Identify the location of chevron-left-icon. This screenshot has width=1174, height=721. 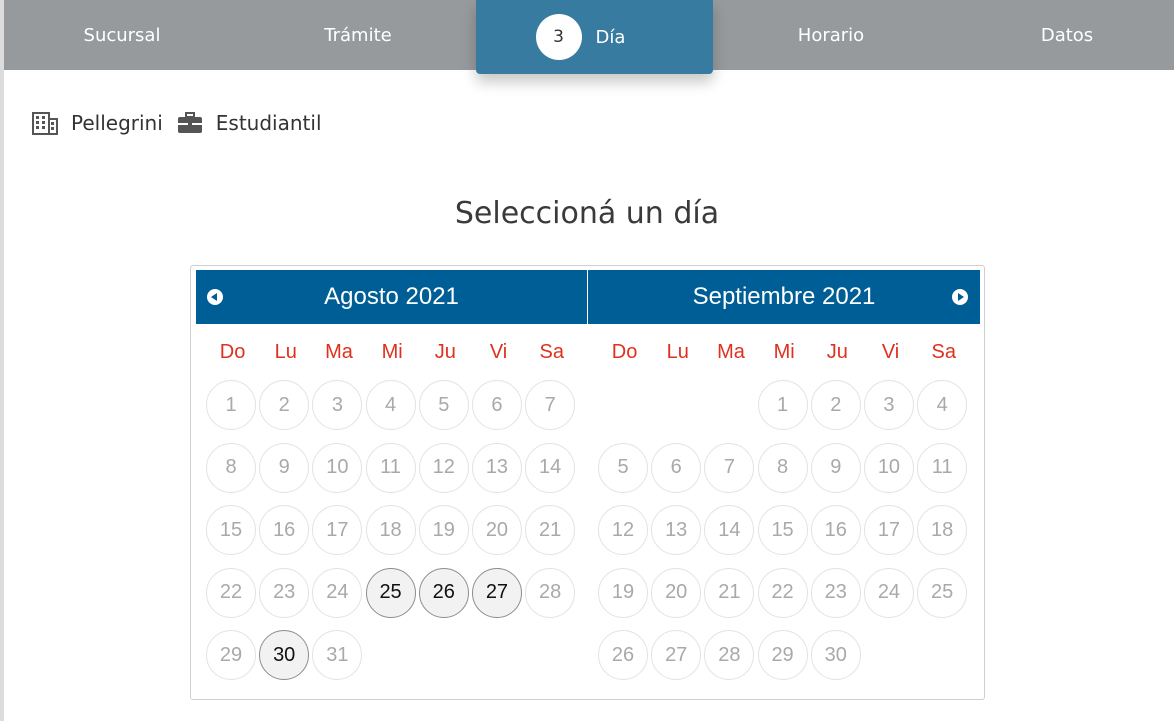
(215, 297).